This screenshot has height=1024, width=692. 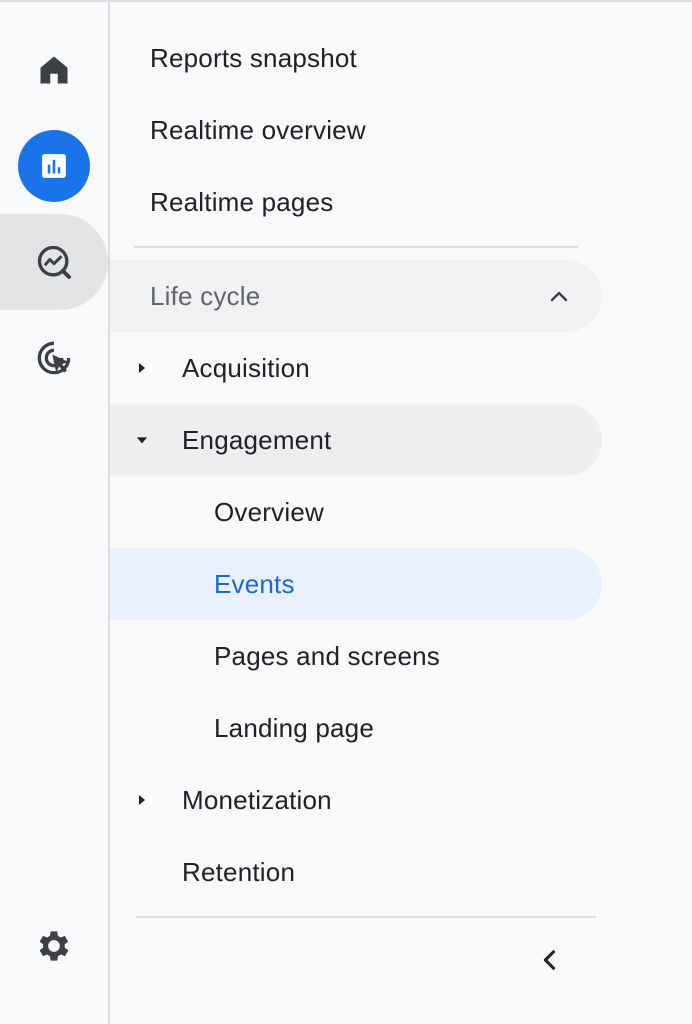 What do you see at coordinates (356, 296) in the screenshot?
I see `section-header-life-cycle: Life cycle` at bounding box center [356, 296].